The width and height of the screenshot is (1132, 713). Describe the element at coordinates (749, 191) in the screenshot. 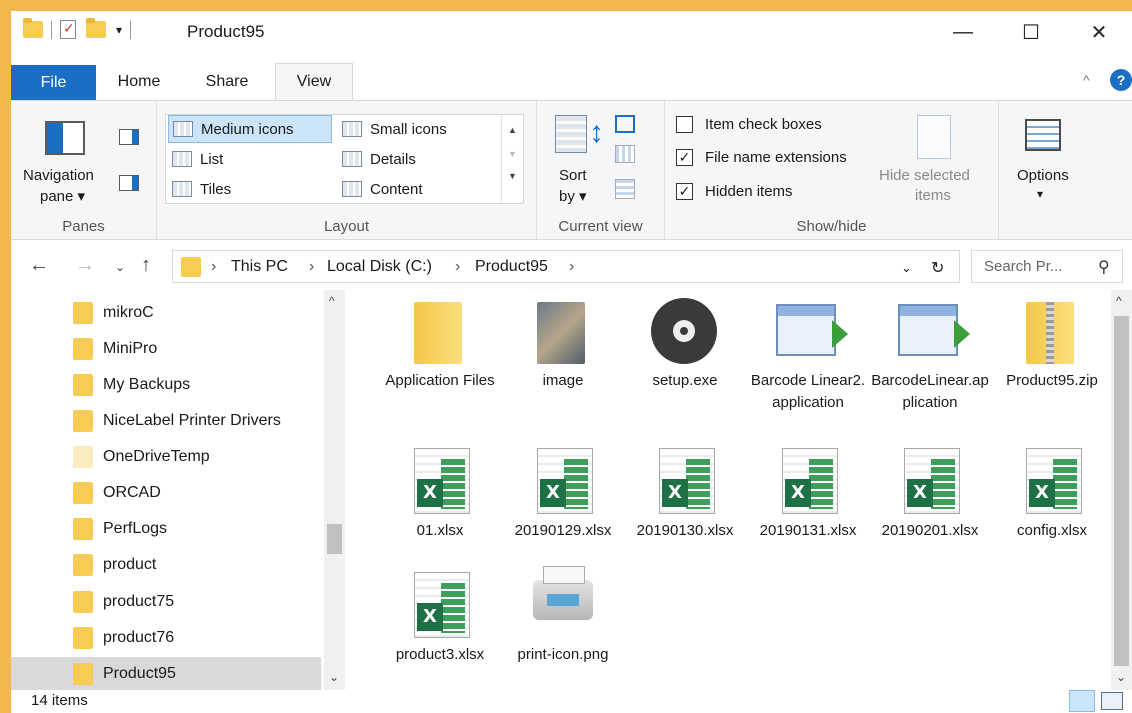

I see `hidden-items-label: Hidden items` at that location.